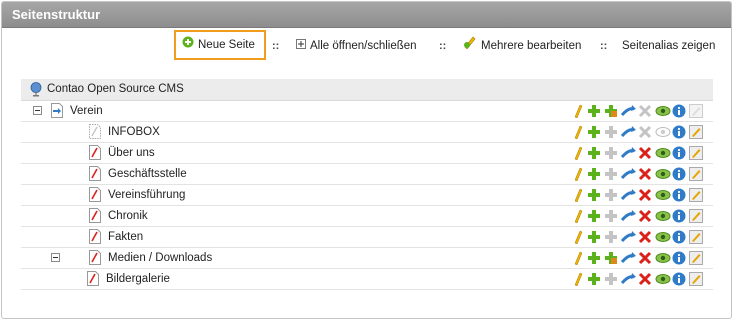 The image size is (733, 319). I want to click on page-label: Vereinsführung, so click(146, 195).